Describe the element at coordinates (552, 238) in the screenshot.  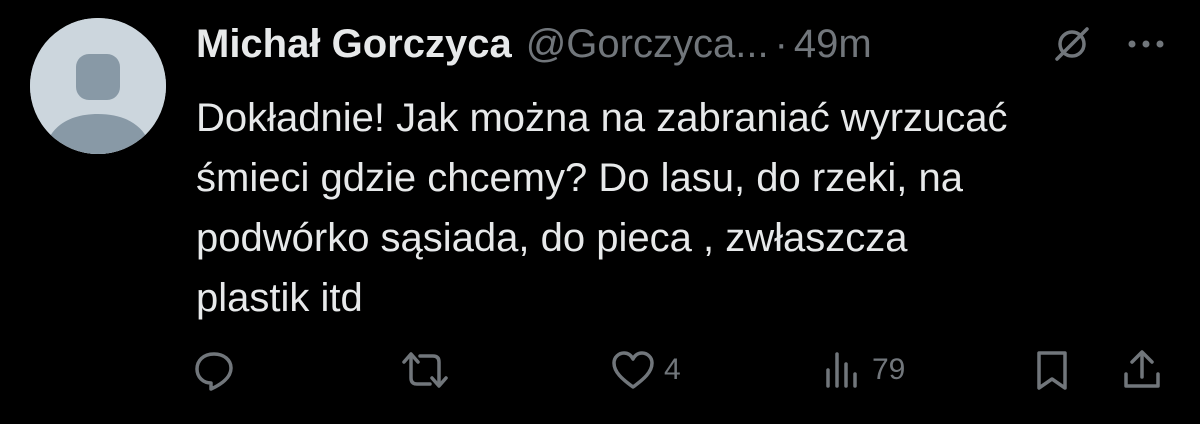
I see `tweet-text-line: podwórko sąsiada, do pieca , zwłaszcza` at that location.